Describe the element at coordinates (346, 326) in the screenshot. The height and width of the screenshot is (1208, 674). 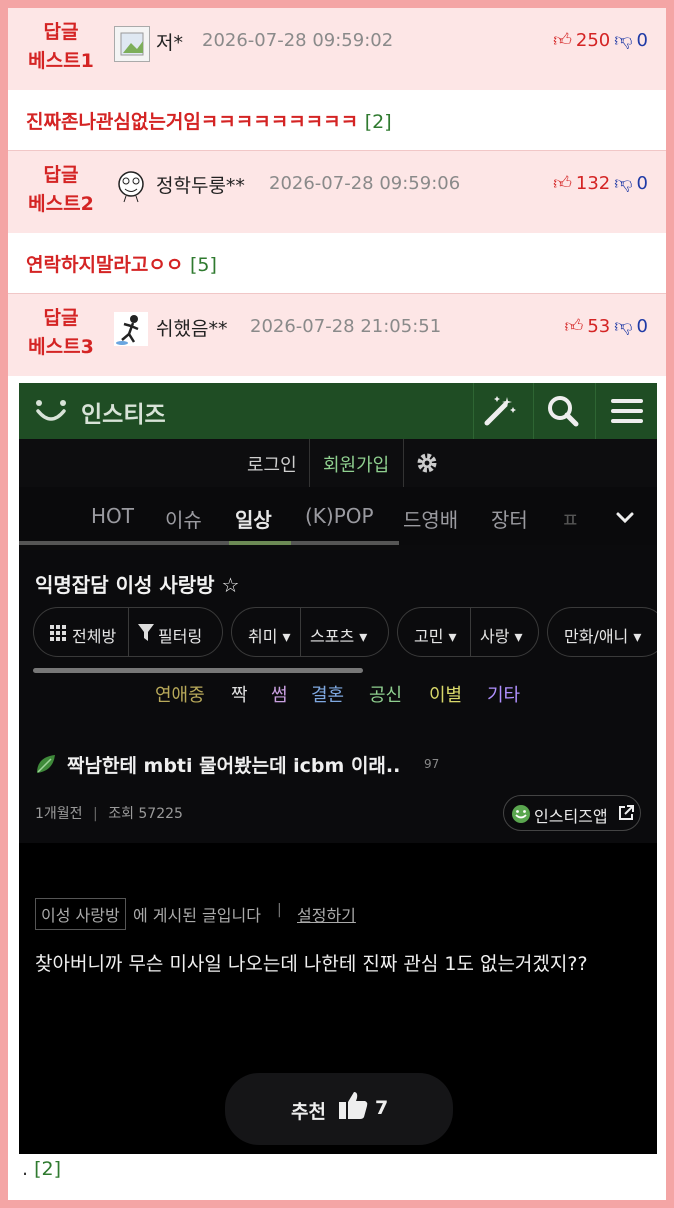
I see `comment-date: 2026-07-28 21:05:51` at that location.